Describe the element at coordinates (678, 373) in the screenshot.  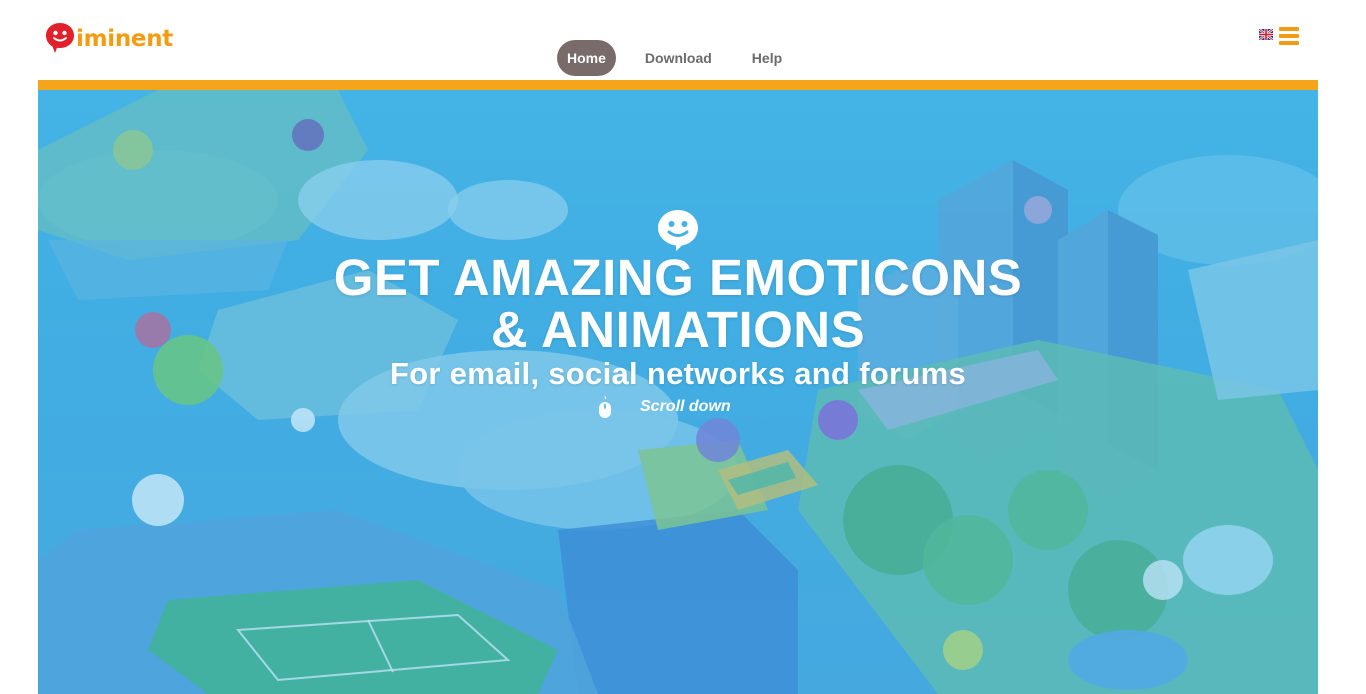
I see `hero-subheadline: For email, social networks and forums` at that location.